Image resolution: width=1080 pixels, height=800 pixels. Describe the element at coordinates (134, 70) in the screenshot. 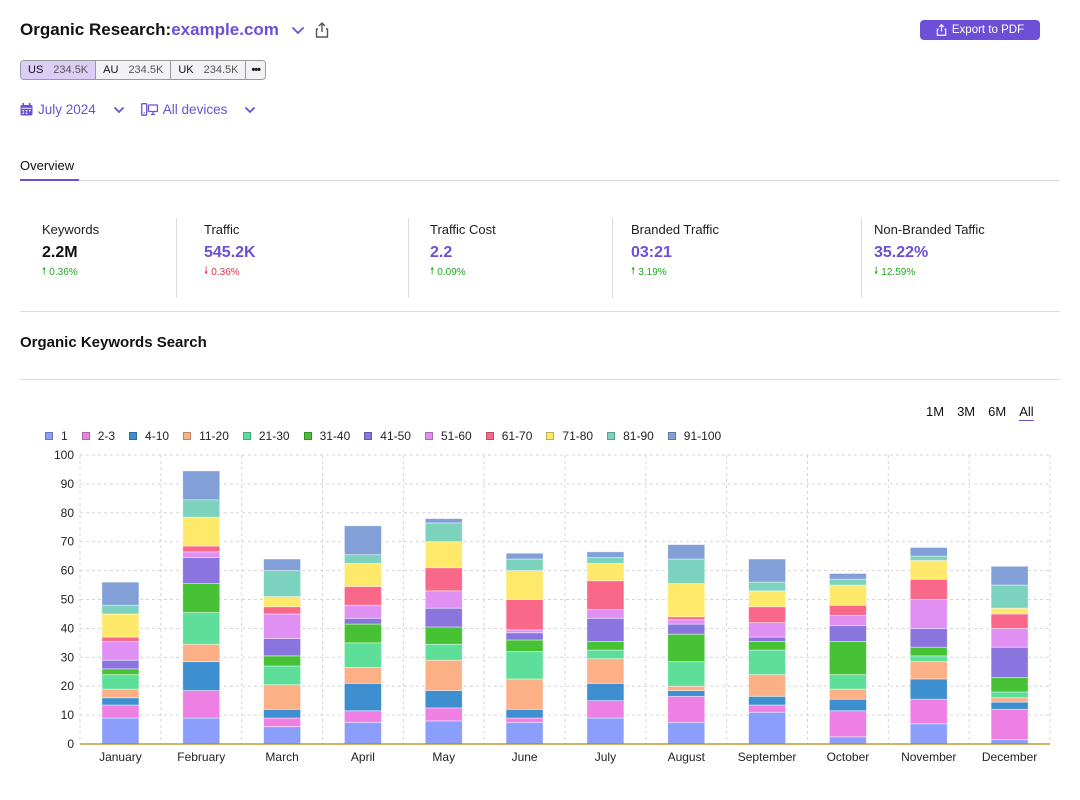

I see `database-tab-au: AU 234.5K` at that location.